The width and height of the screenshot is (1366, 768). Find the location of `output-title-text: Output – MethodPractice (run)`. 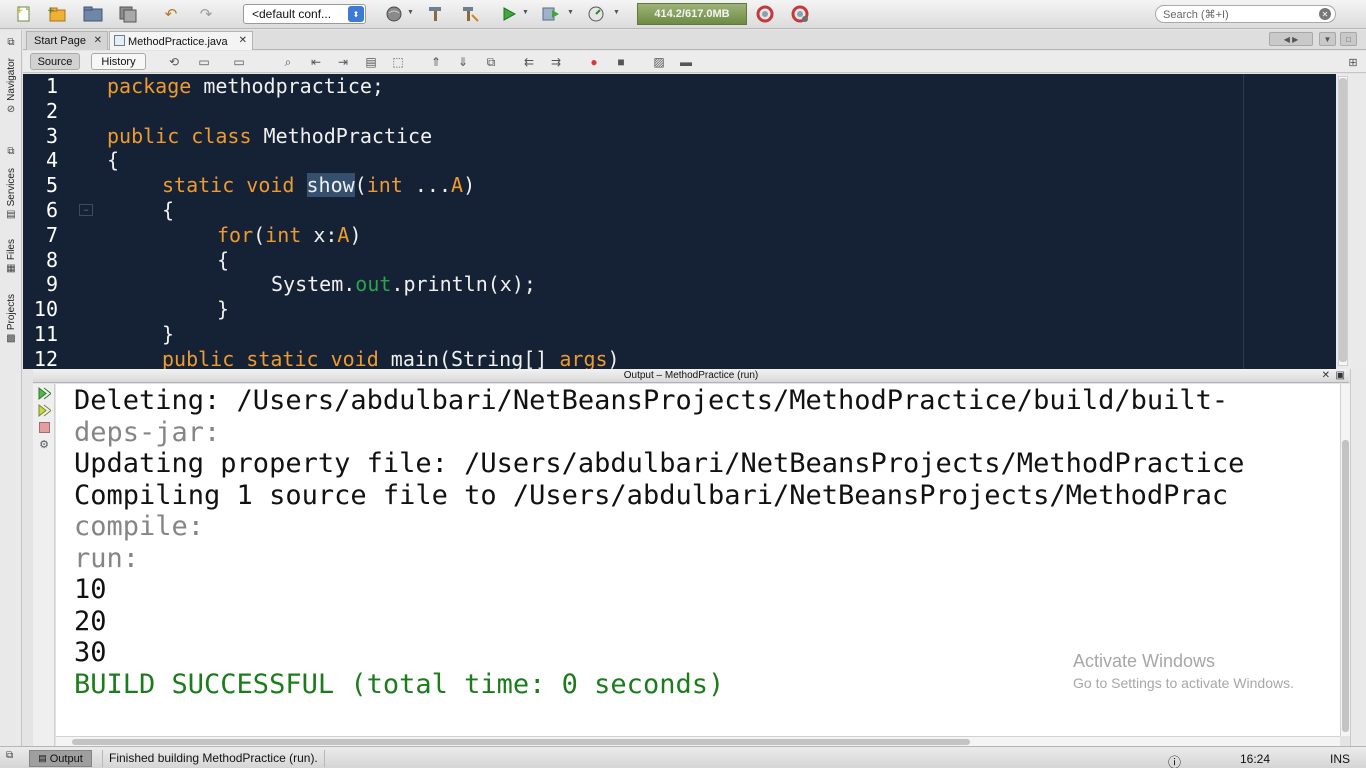

output-title-text: Output – MethodPractice (run) is located at coordinates (691, 375).